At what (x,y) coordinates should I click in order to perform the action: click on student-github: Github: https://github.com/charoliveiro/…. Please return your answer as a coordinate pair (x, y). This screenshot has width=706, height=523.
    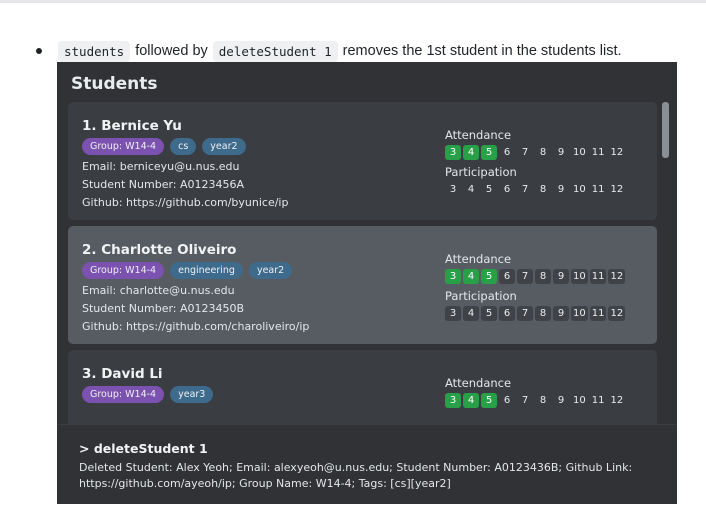
    Looking at the image, I should click on (196, 326).